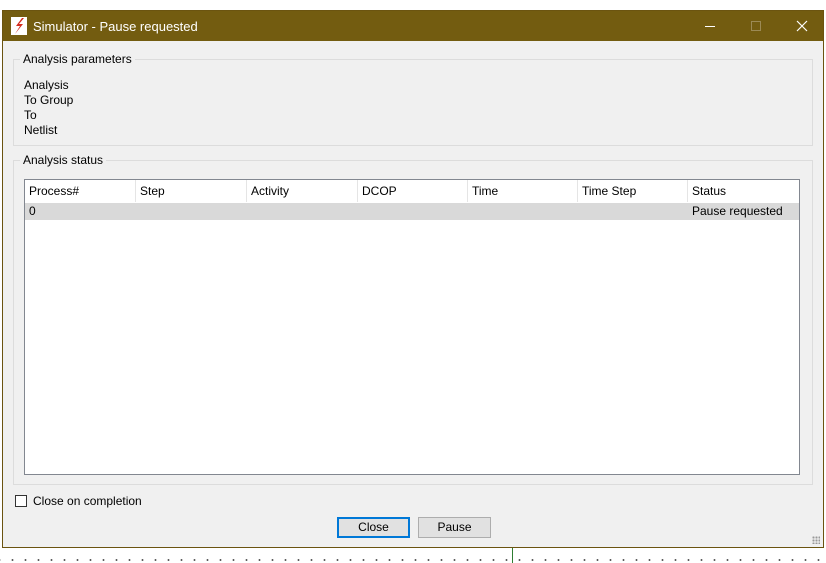 The height and width of the screenshot is (563, 826). Describe the element at coordinates (30, 115) in the screenshot. I see `param-to-label: To` at that location.